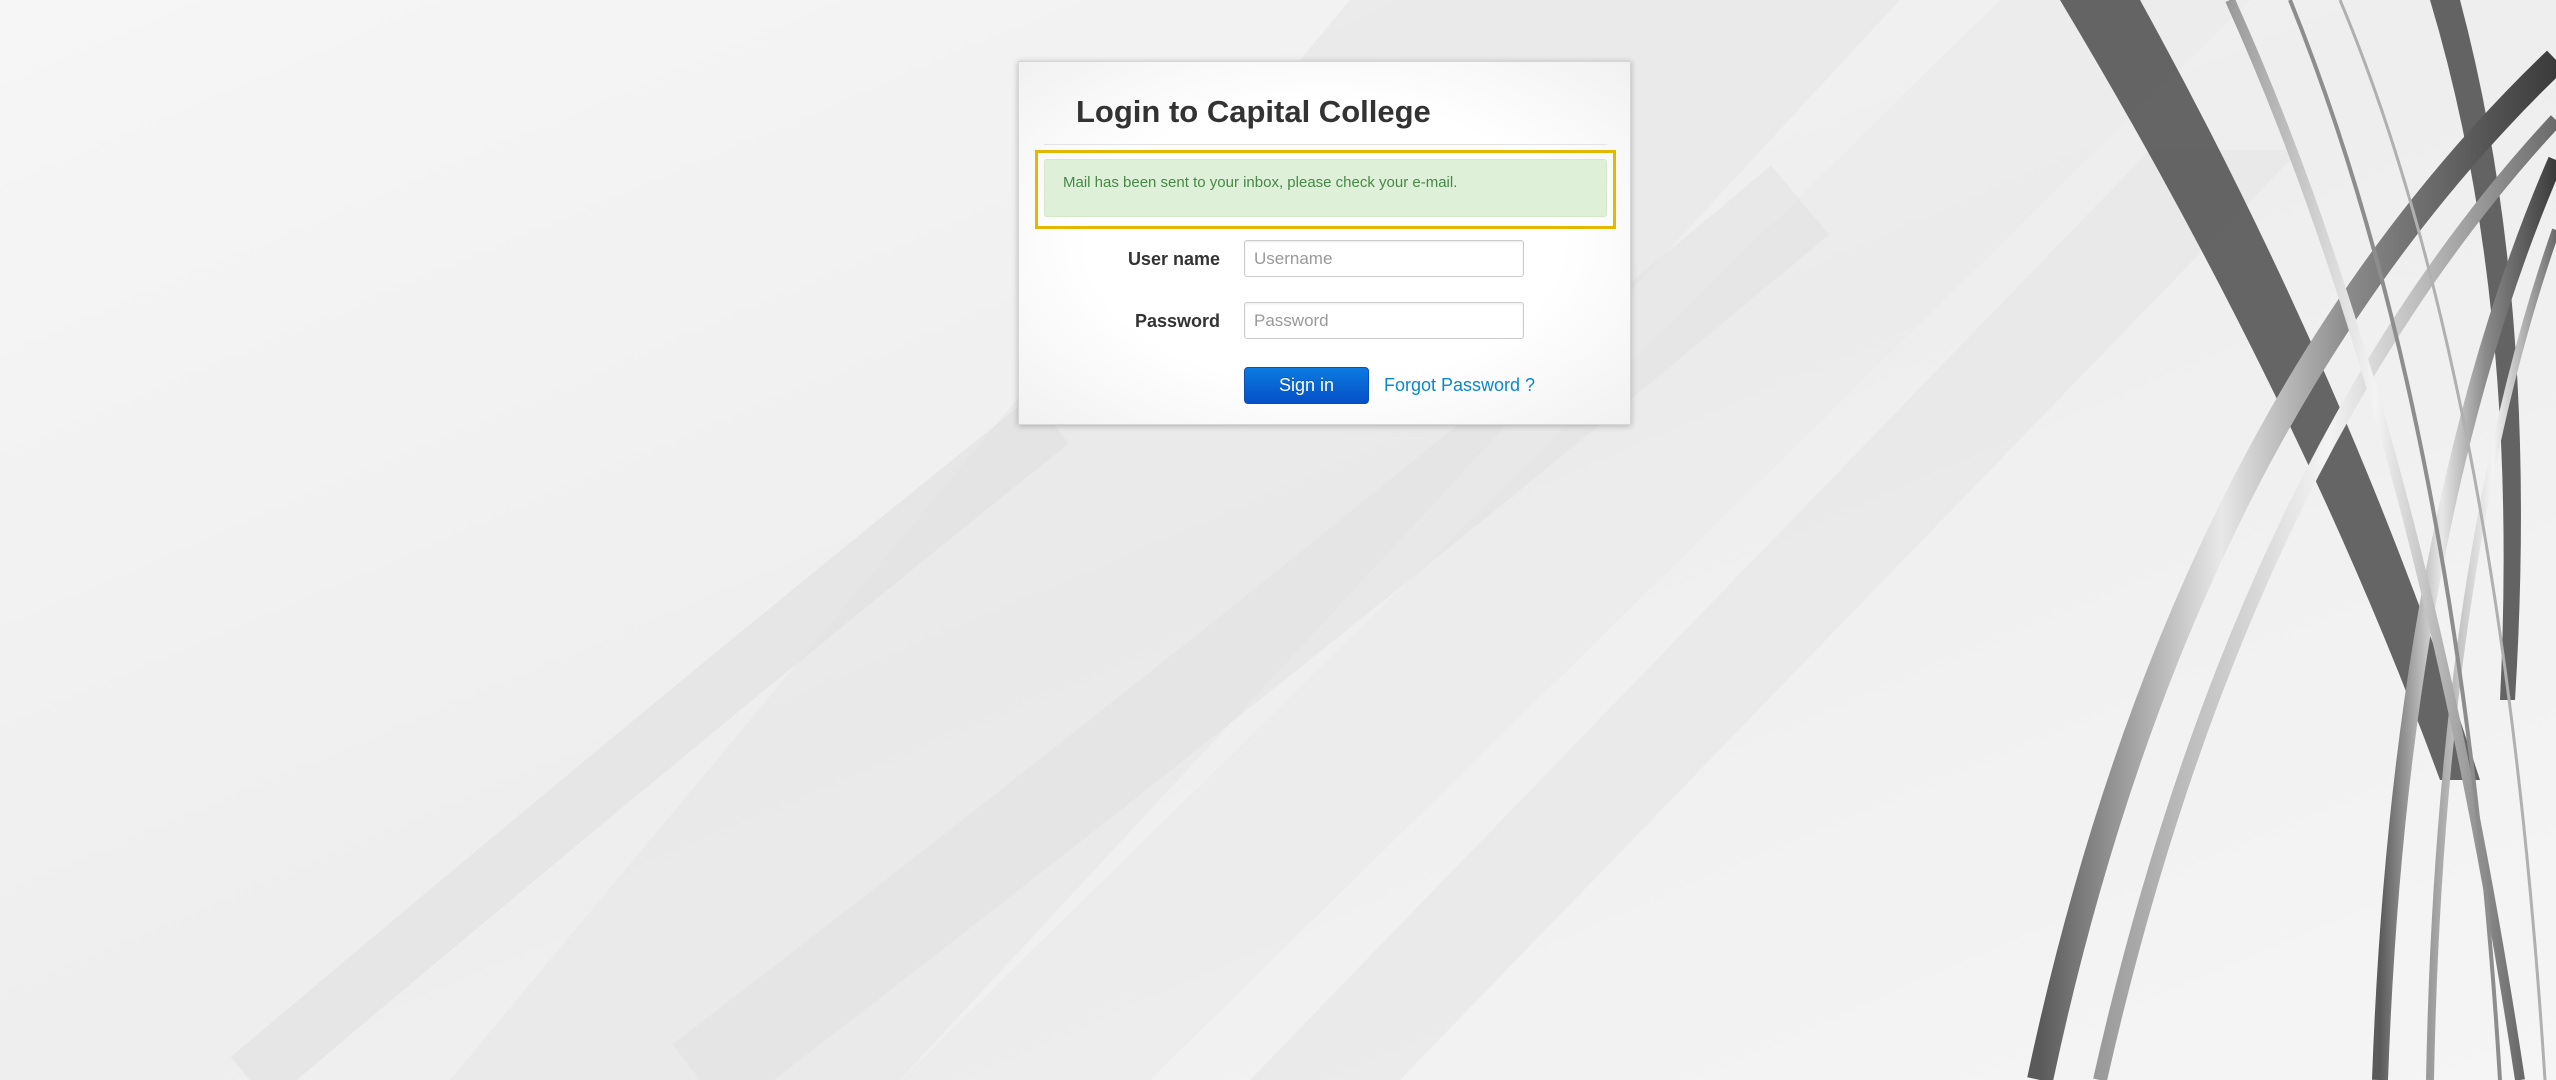  What do you see at coordinates (1253, 111) in the screenshot?
I see `page-title: Login to Capital College` at bounding box center [1253, 111].